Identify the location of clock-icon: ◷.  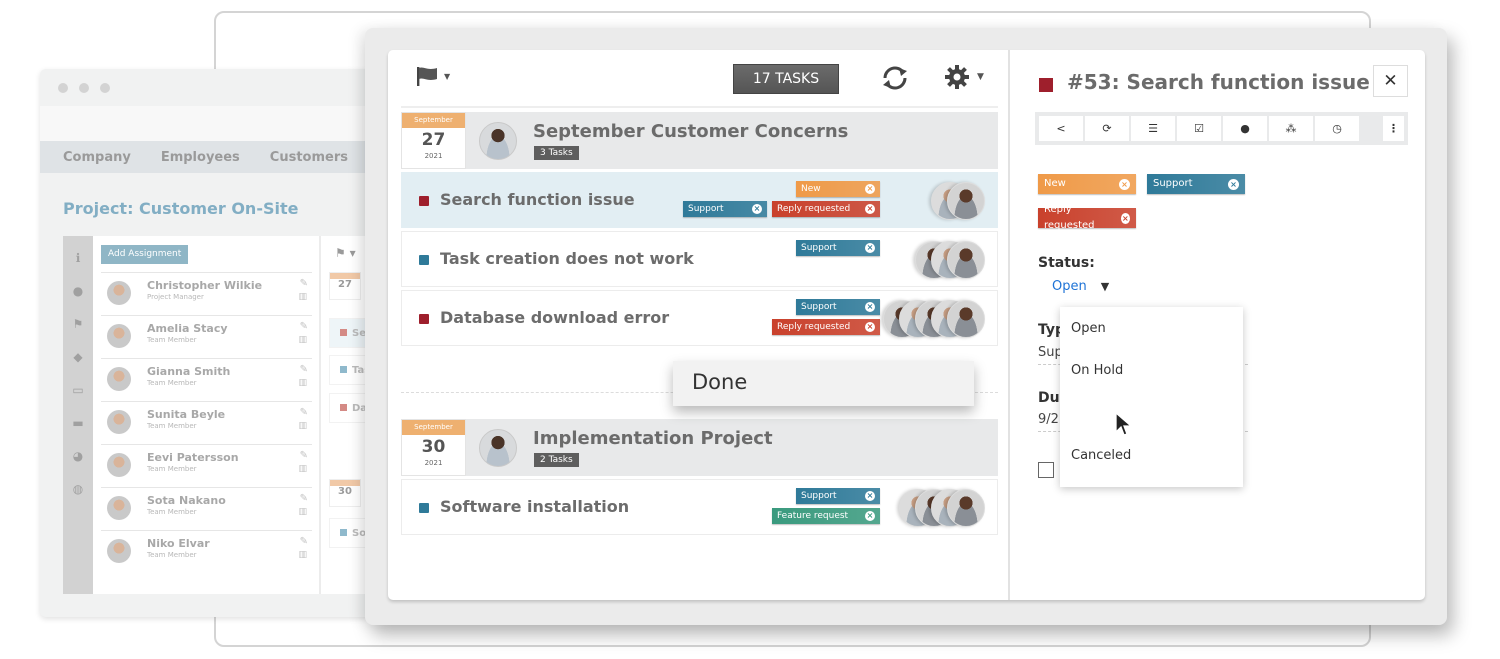
(1337, 128).